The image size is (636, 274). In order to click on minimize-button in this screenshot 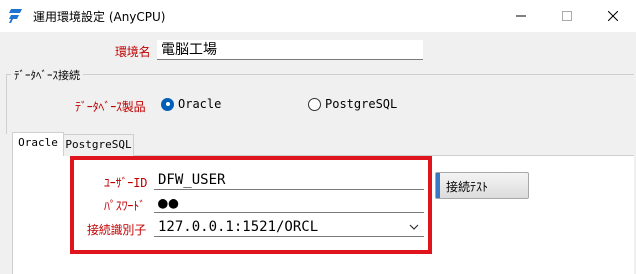, I will do `click(521, 16)`.